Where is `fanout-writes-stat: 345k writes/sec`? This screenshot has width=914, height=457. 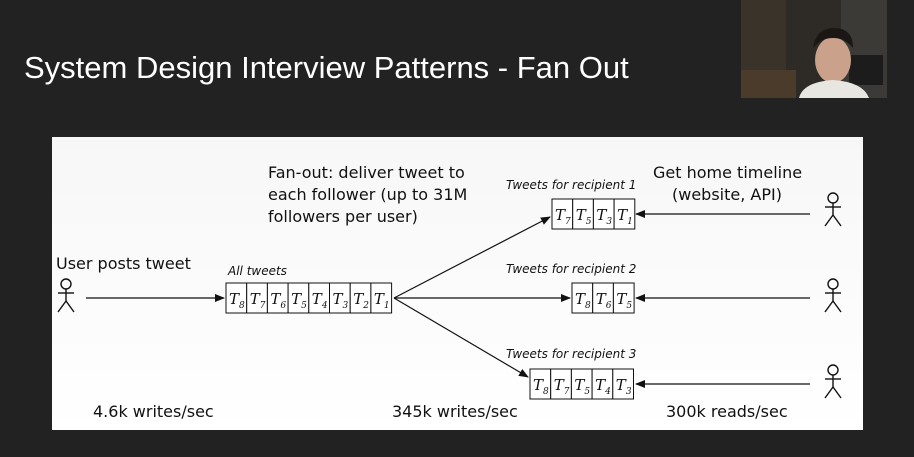 fanout-writes-stat: 345k writes/sec is located at coordinates (455, 411).